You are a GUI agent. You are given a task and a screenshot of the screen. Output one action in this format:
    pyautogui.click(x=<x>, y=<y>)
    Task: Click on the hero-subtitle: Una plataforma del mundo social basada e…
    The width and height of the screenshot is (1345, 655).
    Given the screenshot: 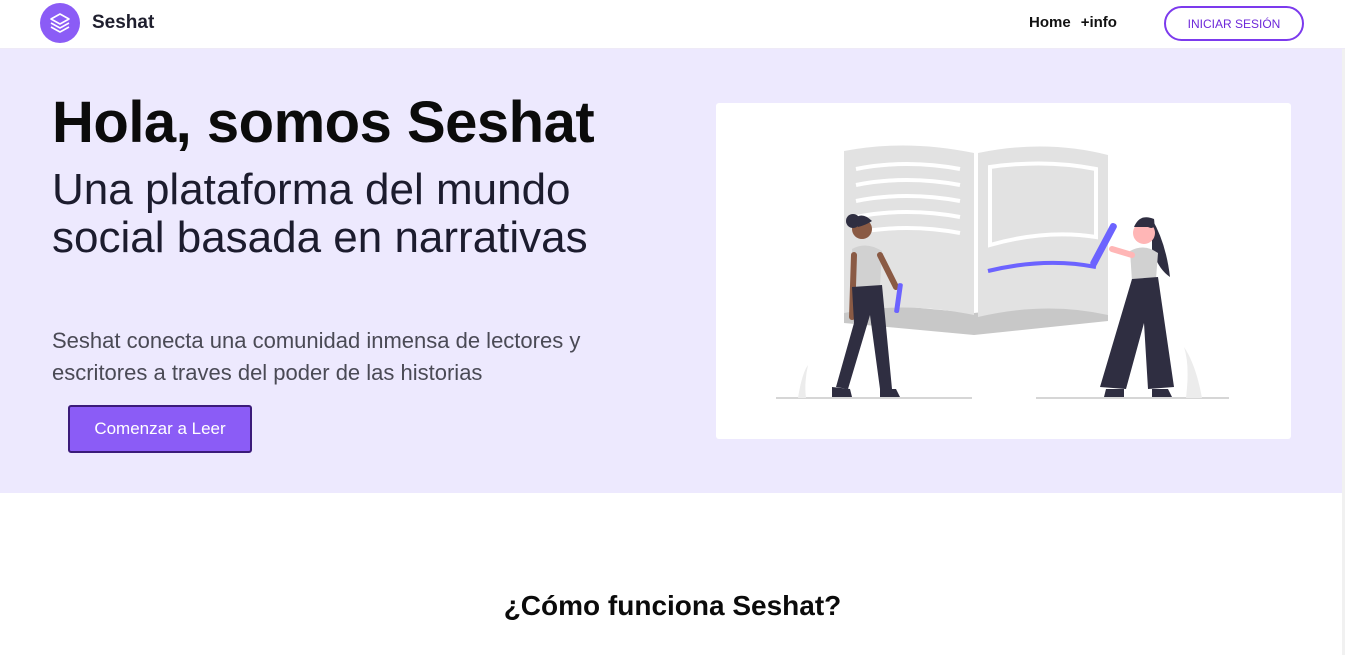 What is the action you would take?
    pyautogui.click(x=320, y=213)
    